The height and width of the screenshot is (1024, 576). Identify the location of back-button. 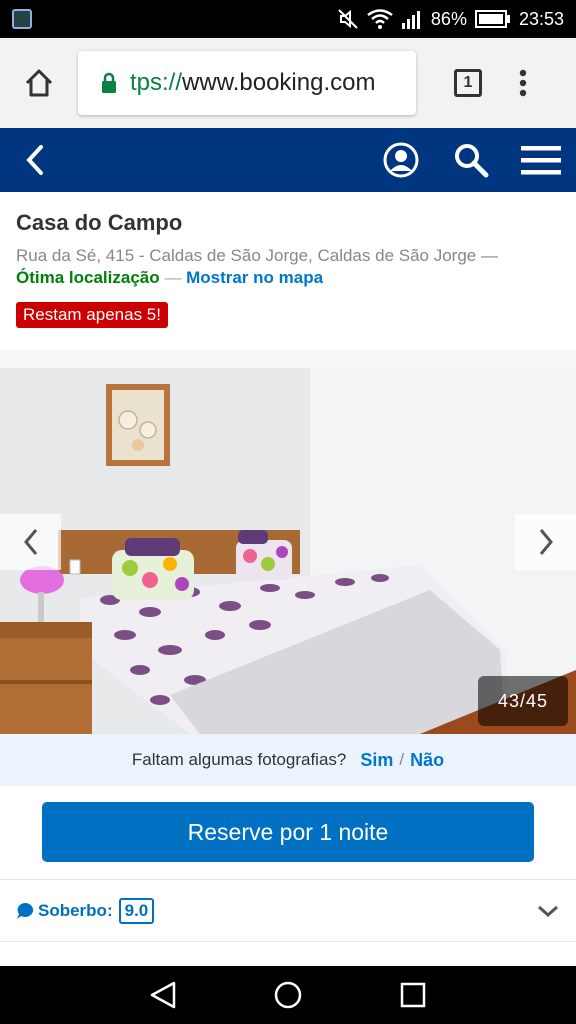
(35, 160).